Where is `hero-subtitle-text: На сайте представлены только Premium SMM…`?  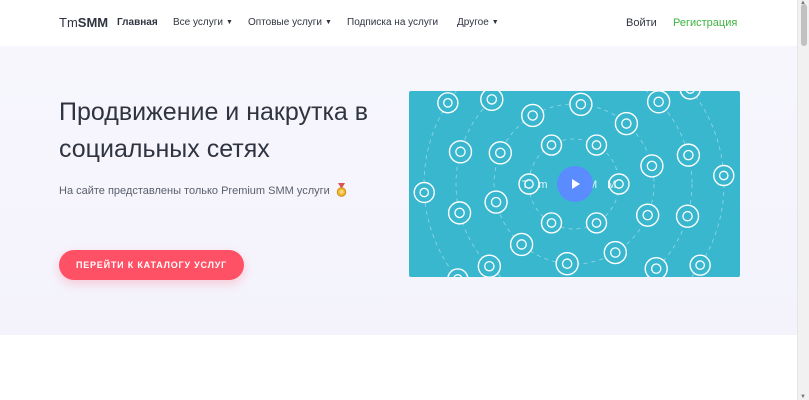
hero-subtitle-text: На сайте представлены только Premium SMM… is located at coordinates (194, 191).